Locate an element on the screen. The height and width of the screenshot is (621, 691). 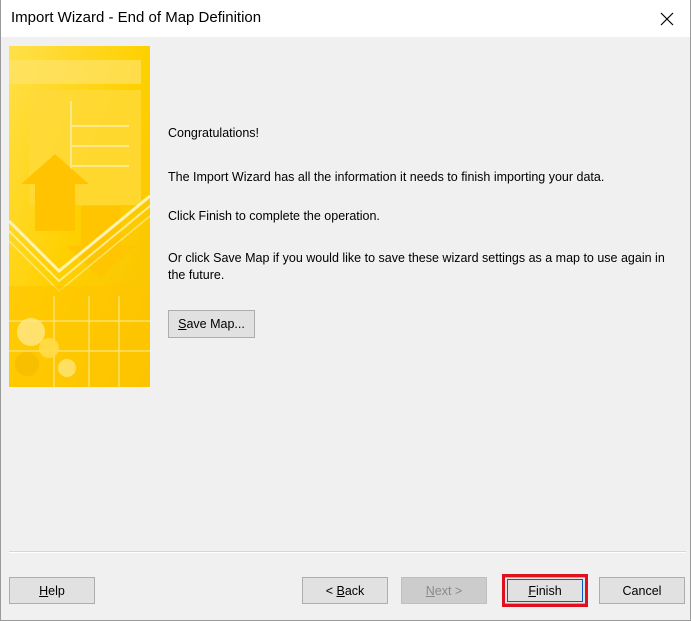
finish-highlight-box is located at coordinates (545, 590).